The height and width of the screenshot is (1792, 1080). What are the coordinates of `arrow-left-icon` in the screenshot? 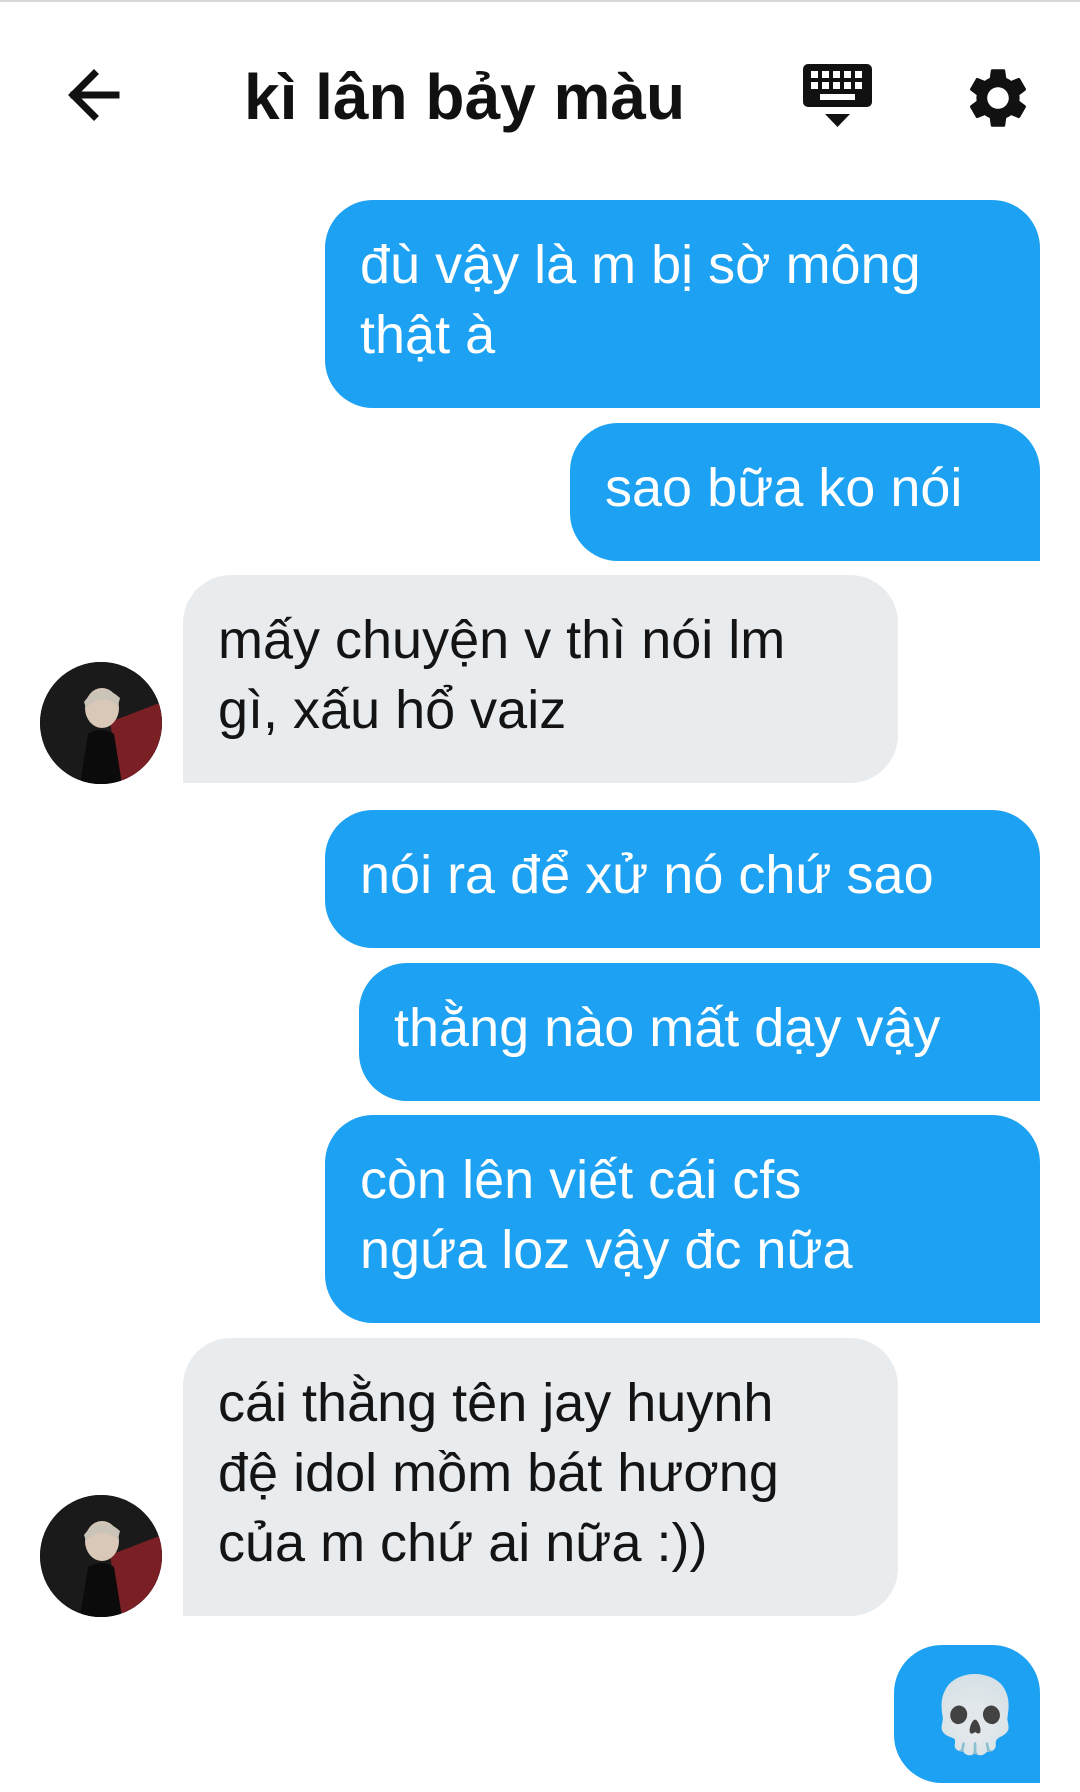 It's located at (94, 95).